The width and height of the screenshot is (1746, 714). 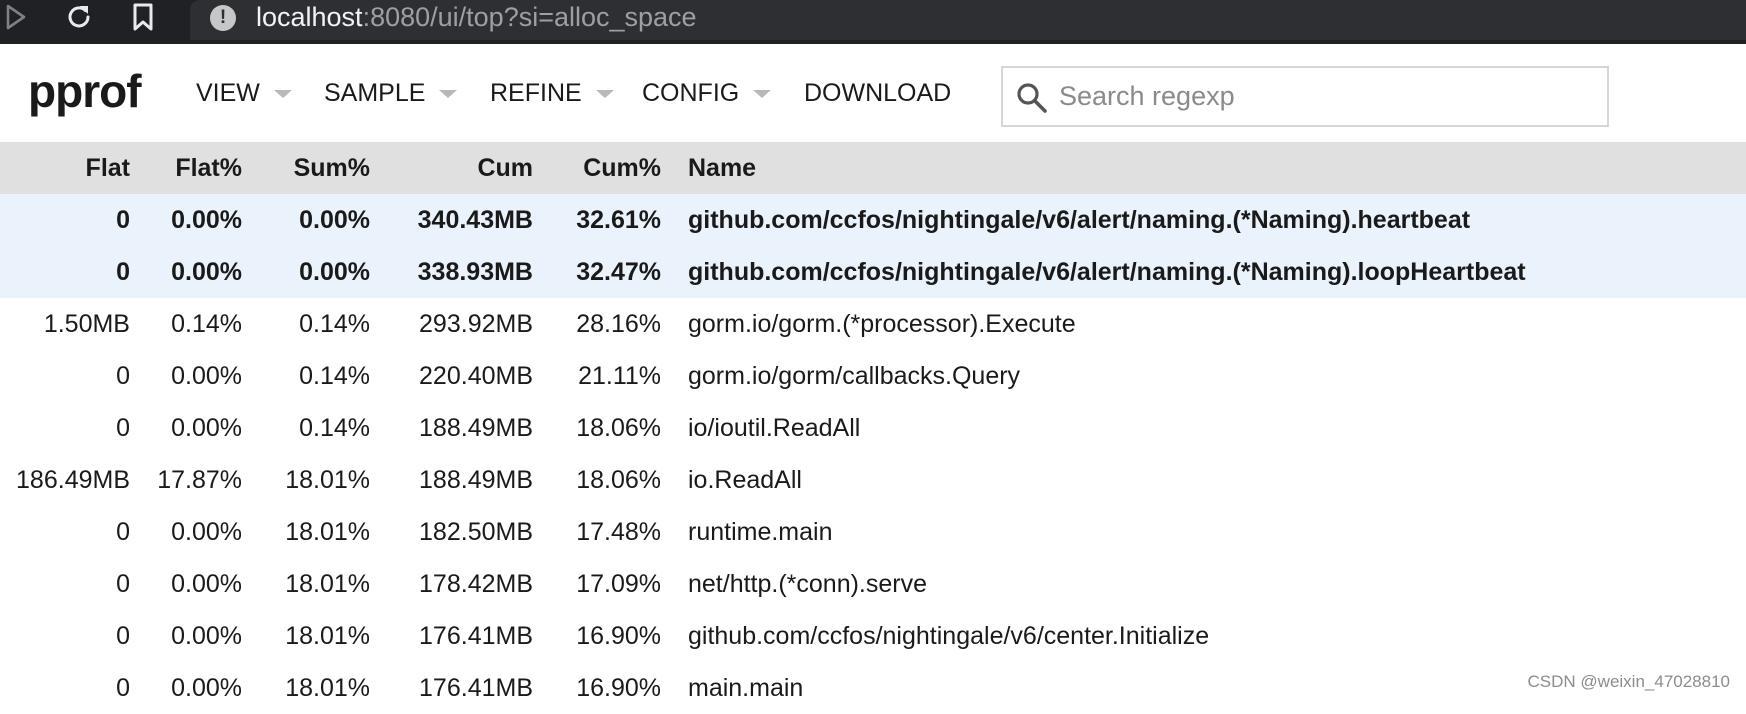 I want to click on cell-sum-pct: 0.00%, so click(x=334, y=220).